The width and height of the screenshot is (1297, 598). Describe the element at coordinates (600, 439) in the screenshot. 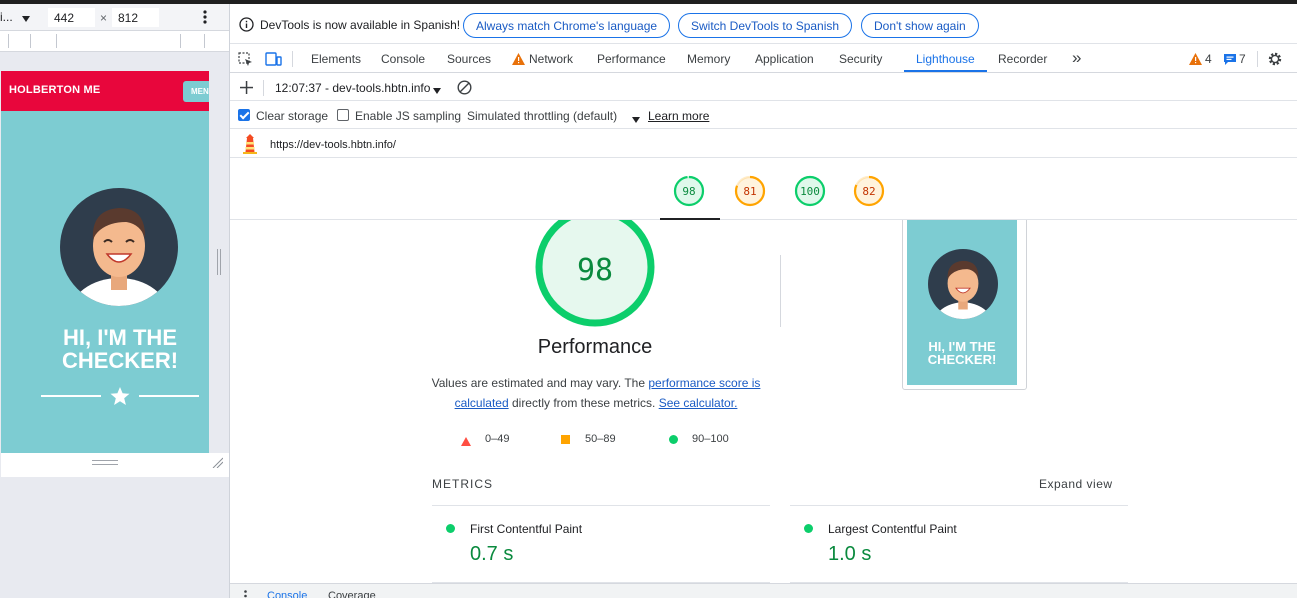

I see `legend-average: 50–89` at that location.